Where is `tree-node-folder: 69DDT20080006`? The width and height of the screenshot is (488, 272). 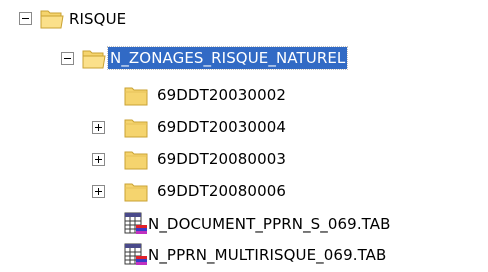
tree-node-folder: 69DDT20080006 is located at coordinates (150, 191).